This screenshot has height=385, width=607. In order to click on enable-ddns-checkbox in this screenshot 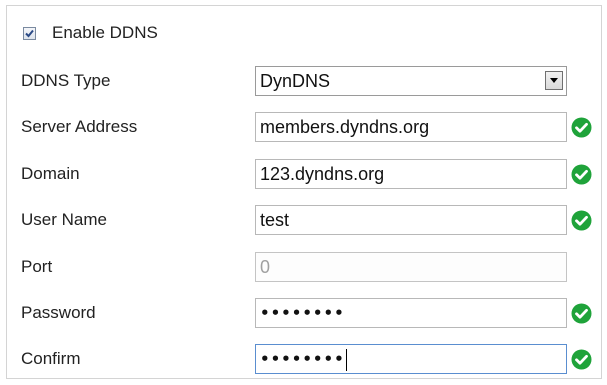, I will do `click(29, 33)`.